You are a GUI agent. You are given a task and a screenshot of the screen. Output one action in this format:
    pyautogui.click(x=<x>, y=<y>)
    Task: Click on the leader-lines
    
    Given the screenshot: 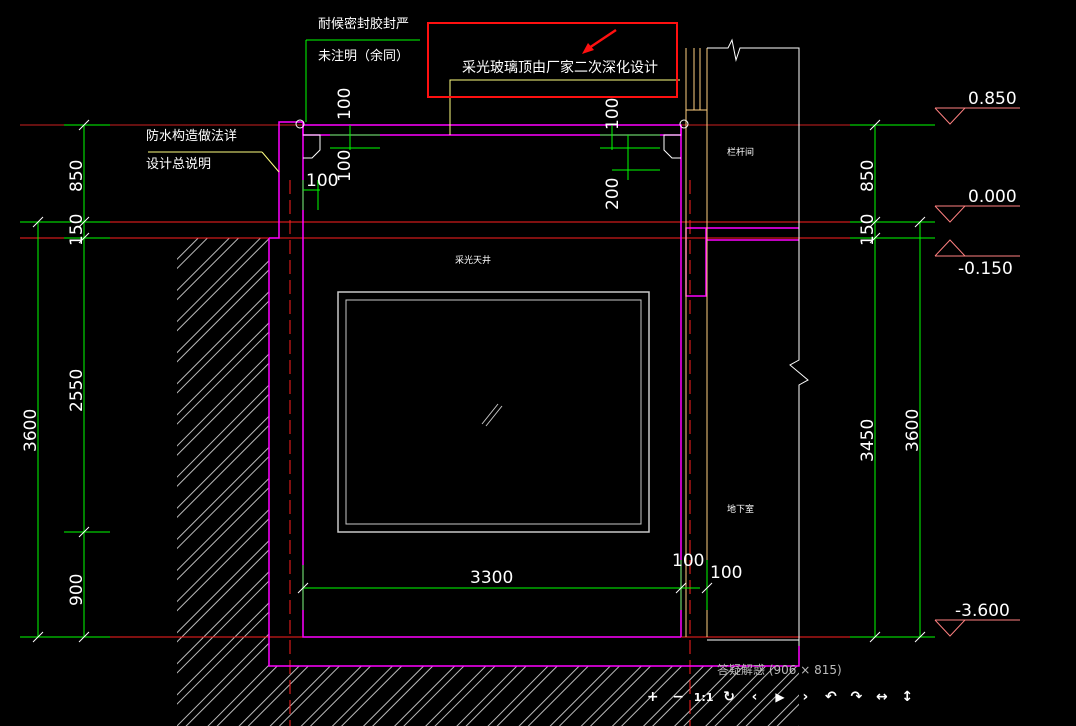 What is the action you would take?
    pyautogui.click(x=414, y=126)
    